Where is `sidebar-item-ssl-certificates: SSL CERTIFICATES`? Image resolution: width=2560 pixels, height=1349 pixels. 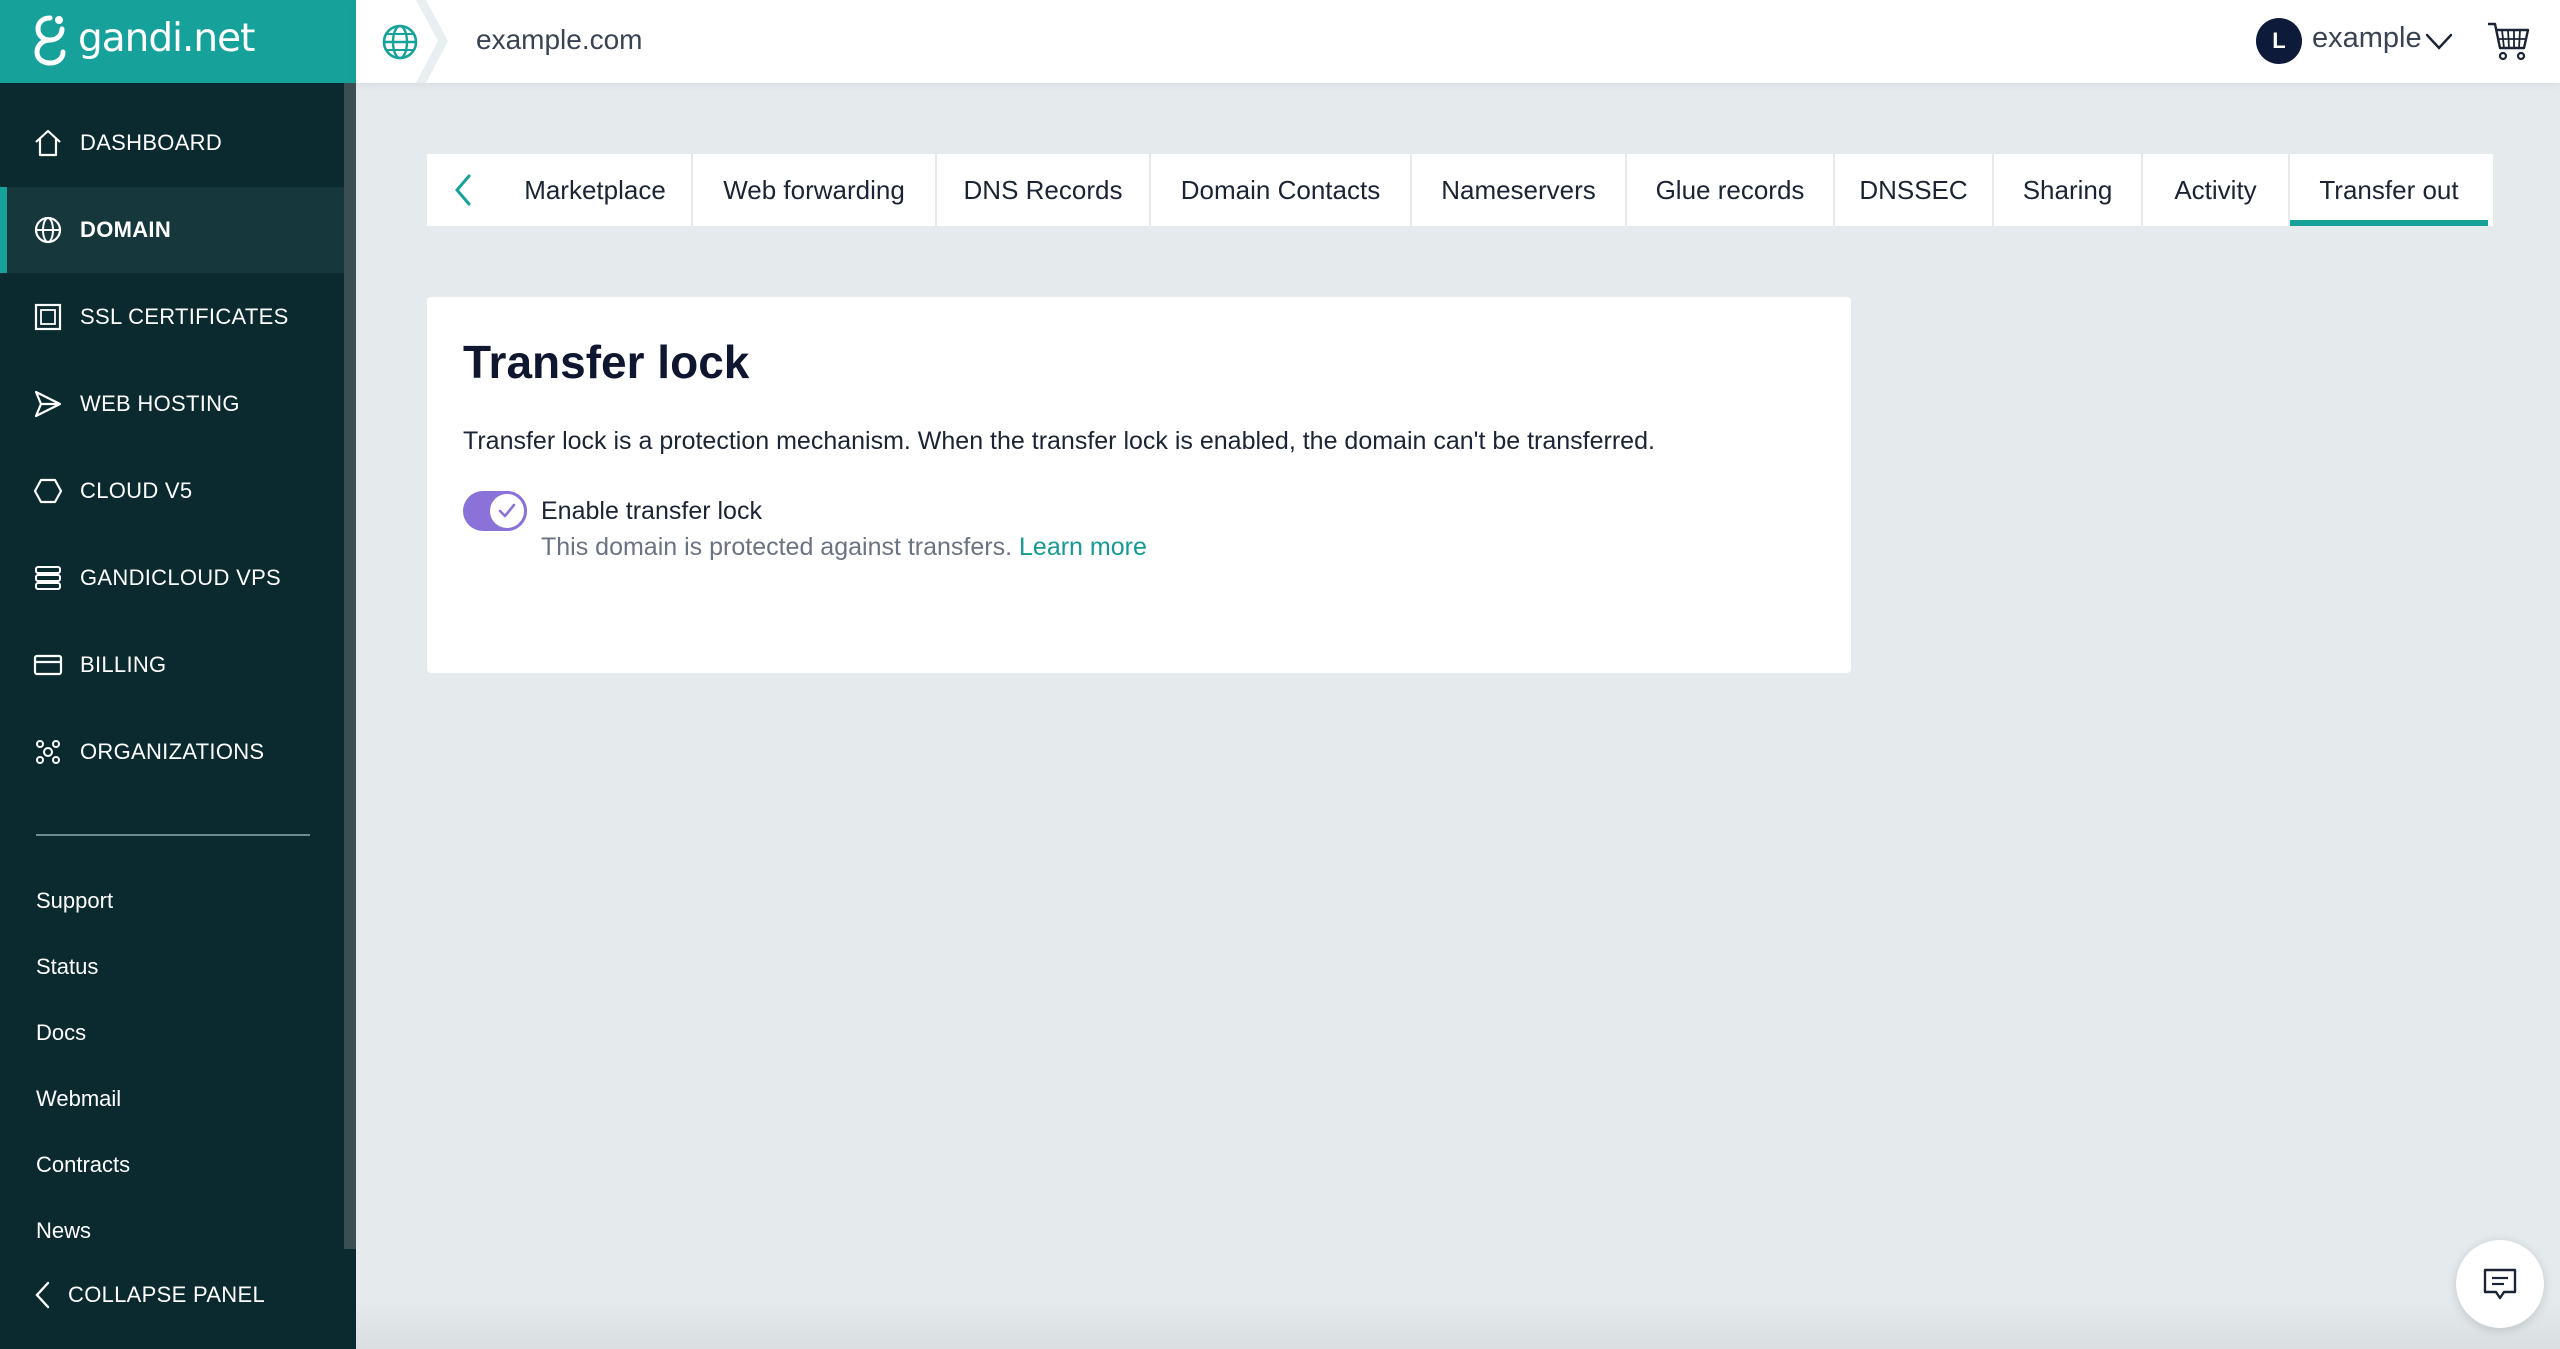 sidebar-item-ssl-certificates: SSL CERTIFICATES is located at coordinates (172, 317).